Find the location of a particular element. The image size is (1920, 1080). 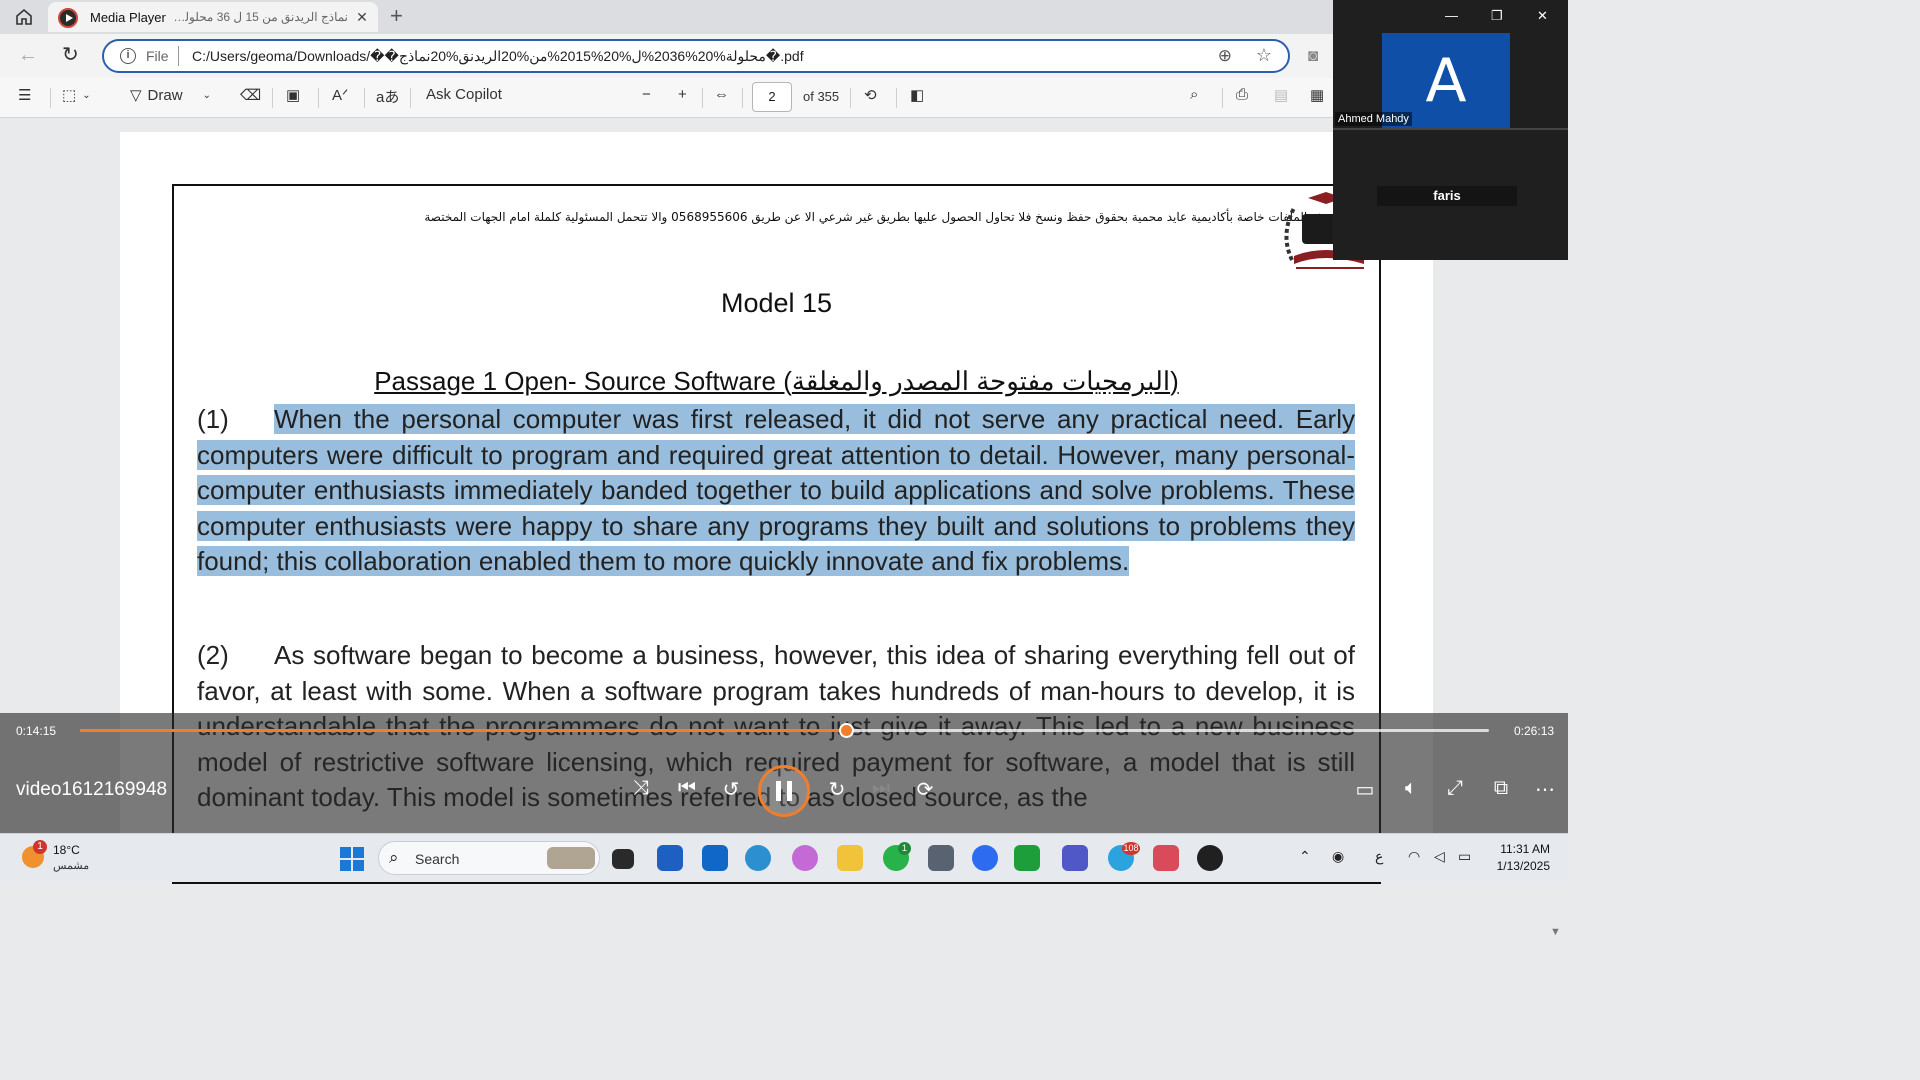

translate-icon: aあ is located at coordinates (387, 96).